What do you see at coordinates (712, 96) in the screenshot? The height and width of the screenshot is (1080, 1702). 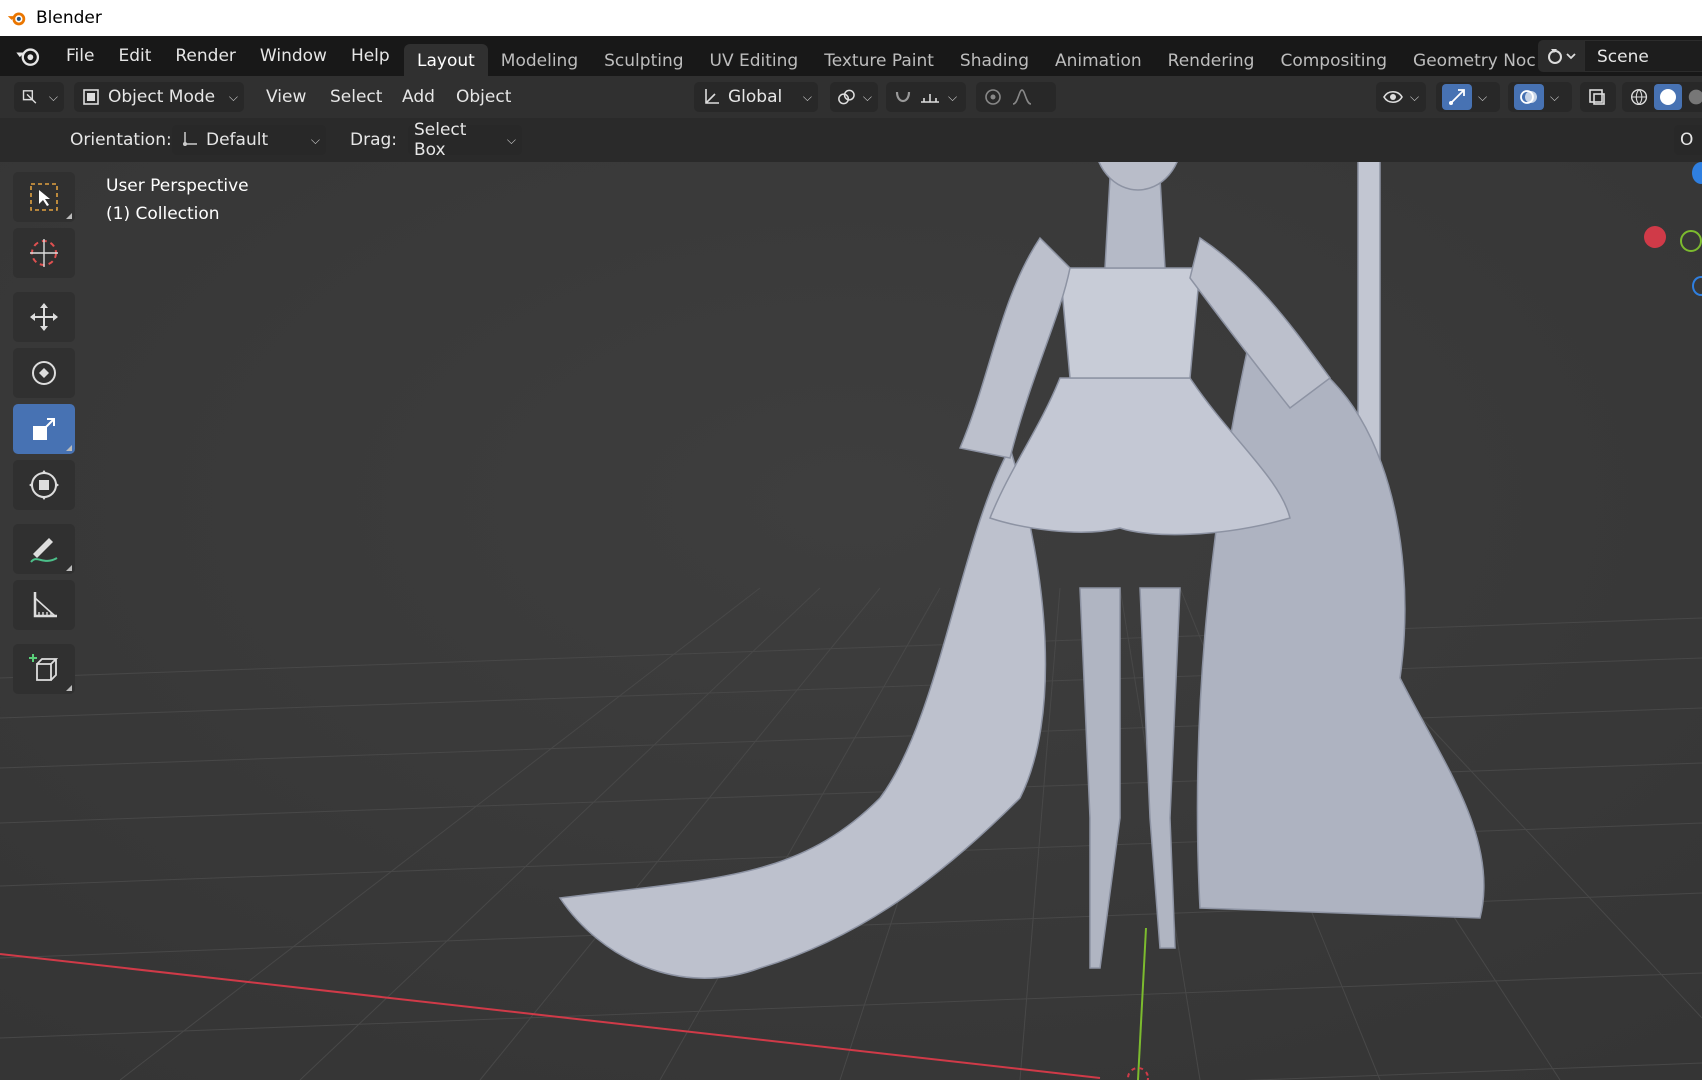 I see `transform-orientation-icon` at bounding box center [712, 96].